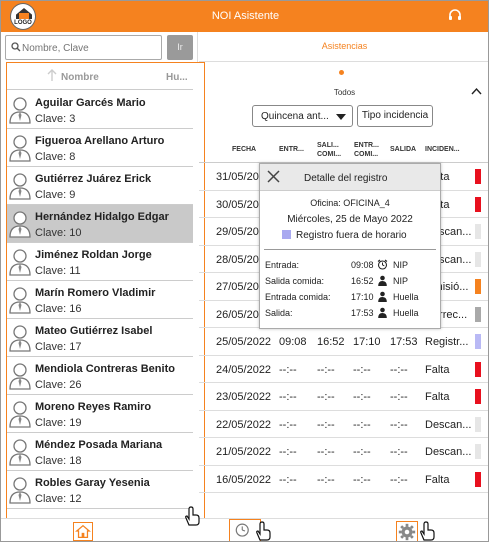  I want to click on attendance-row: 23/05/2022 --:-- --:-- --:-- --:-- Falta, so click(343, 397).